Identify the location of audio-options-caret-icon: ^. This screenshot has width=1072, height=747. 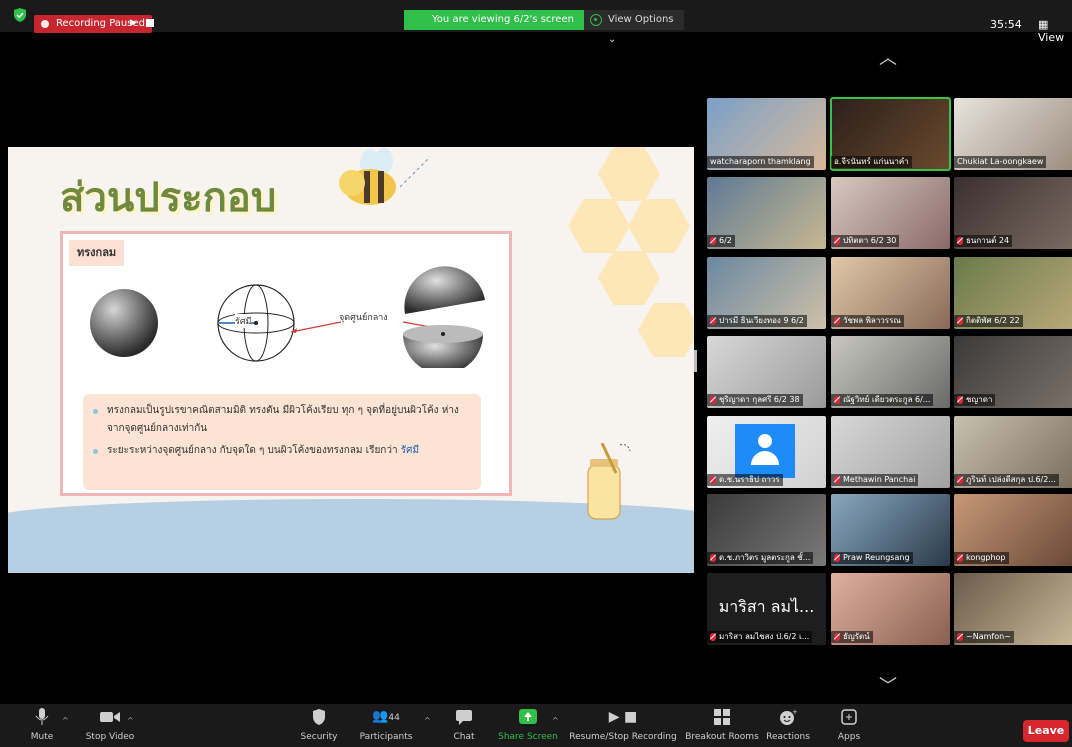
(65, 720).